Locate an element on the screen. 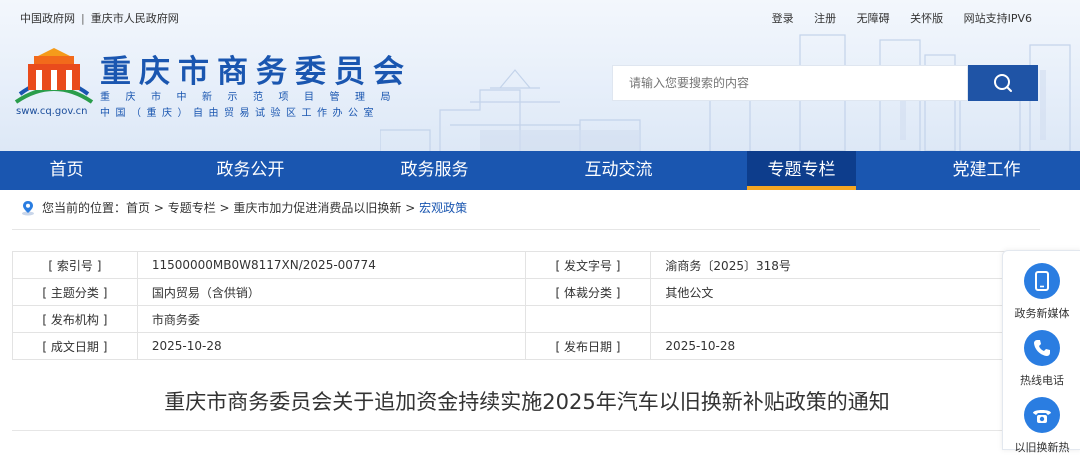  side-new-media-label: 政务新媒体 is located at coordinates (1042, 313).